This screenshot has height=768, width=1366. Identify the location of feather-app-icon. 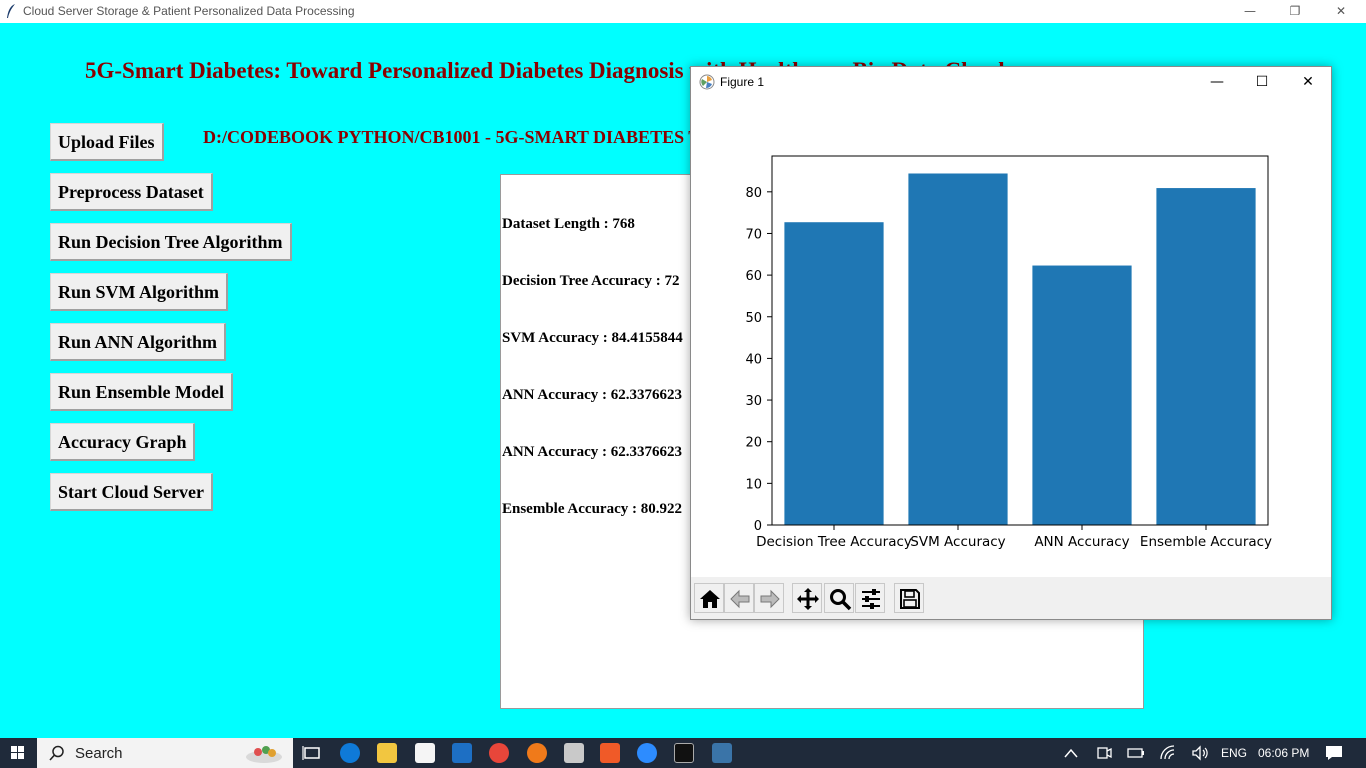
(11, 11).